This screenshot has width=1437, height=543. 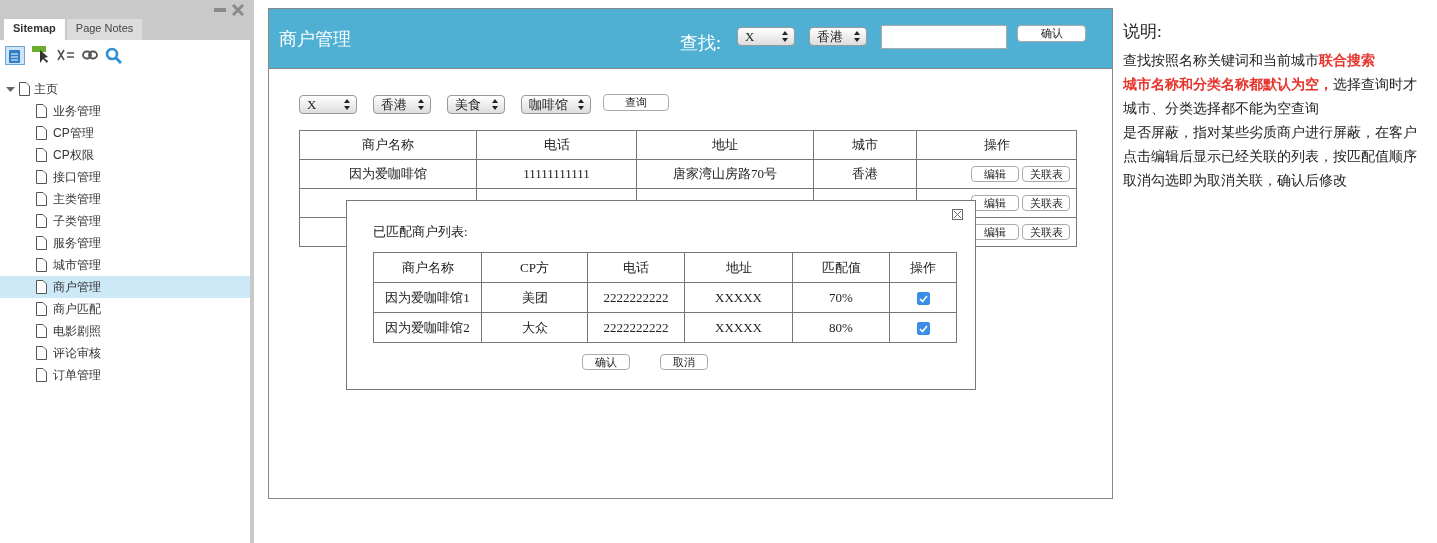 What do you see at coordinates (125, 89) in the screenshot?
I see `tree-item: 主页` at bounding box center [125, 89].